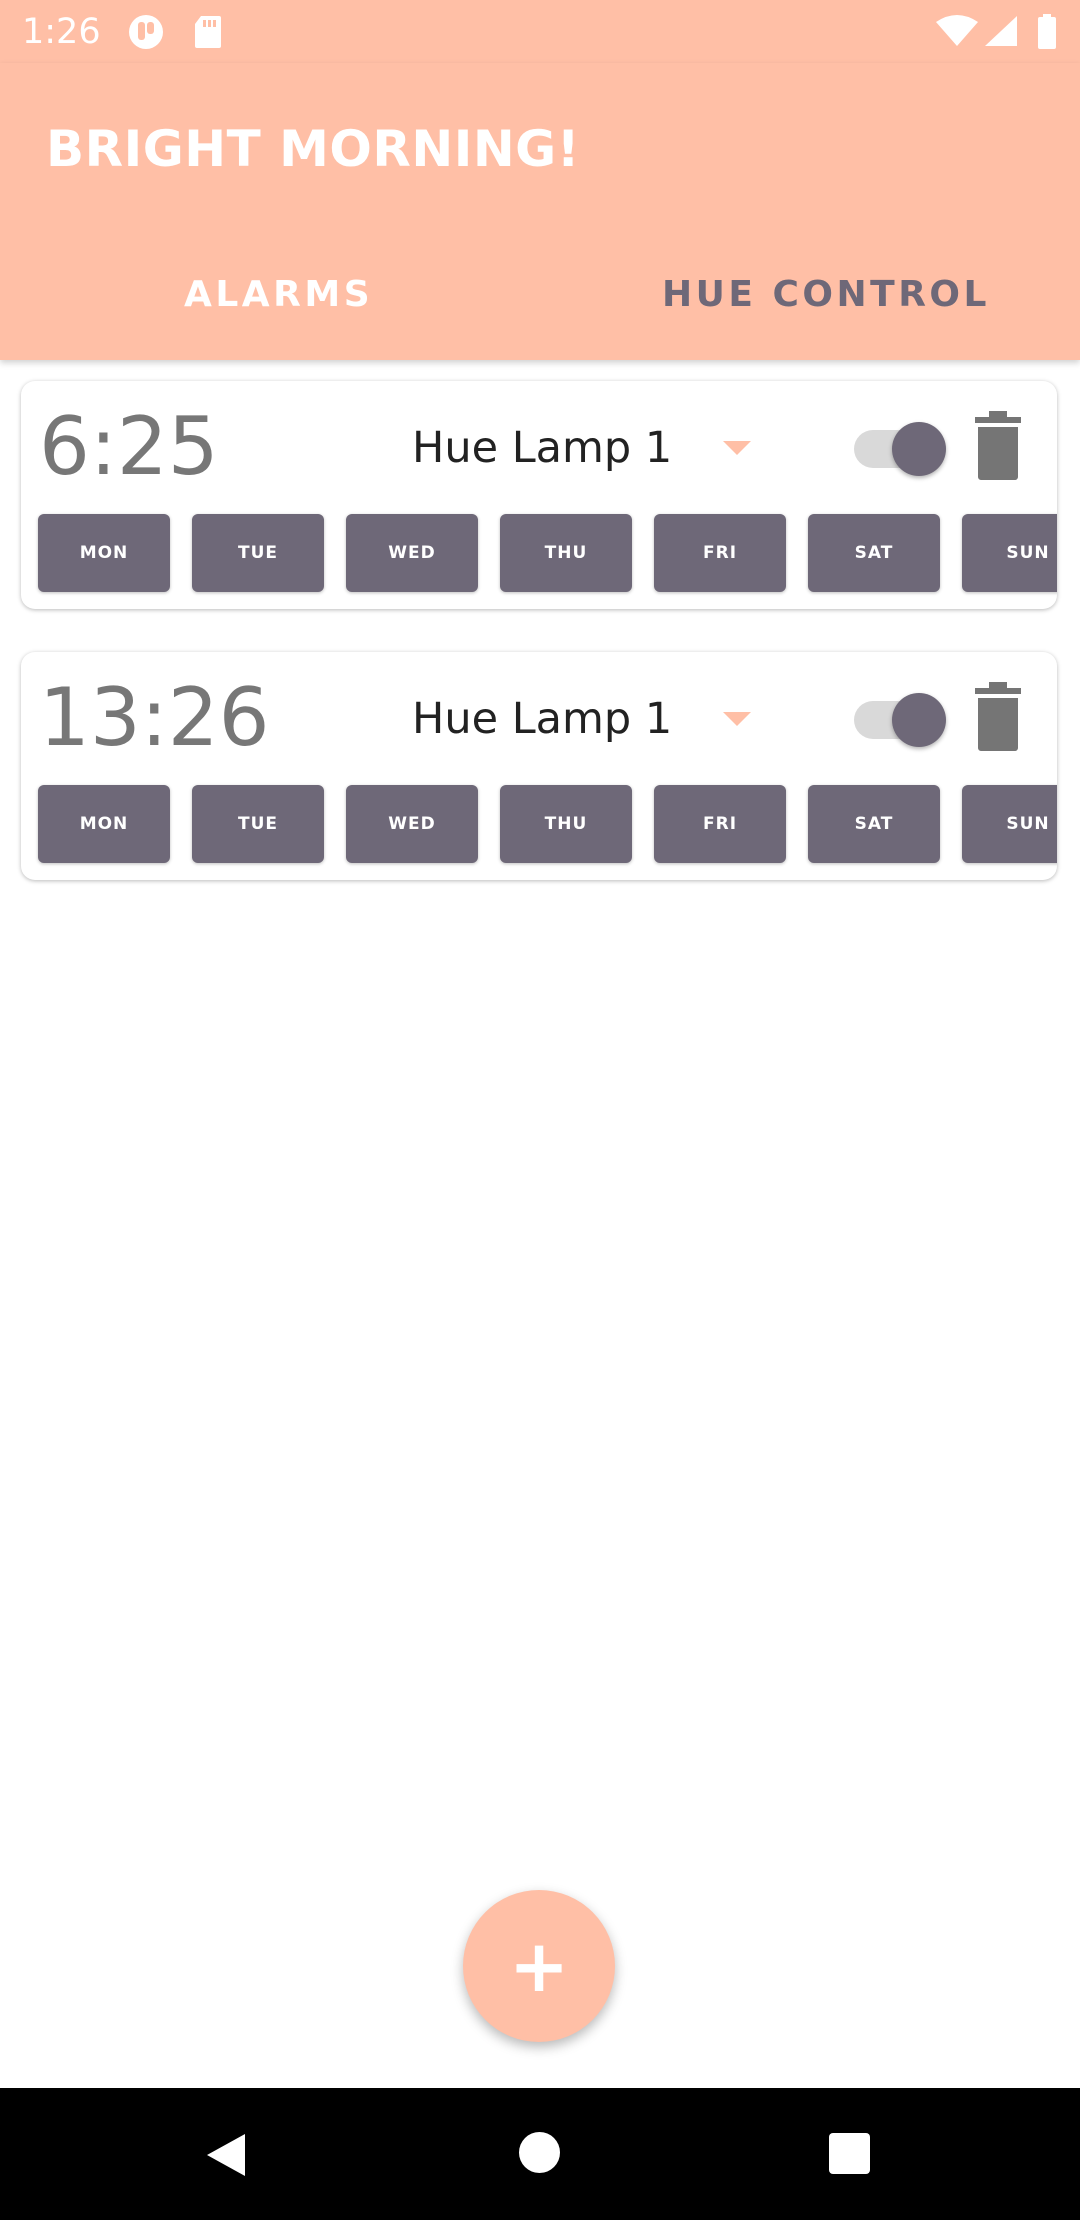 This screenshot has height=2220, width=1080. I want to click on home-icon, so click(539, 2152).